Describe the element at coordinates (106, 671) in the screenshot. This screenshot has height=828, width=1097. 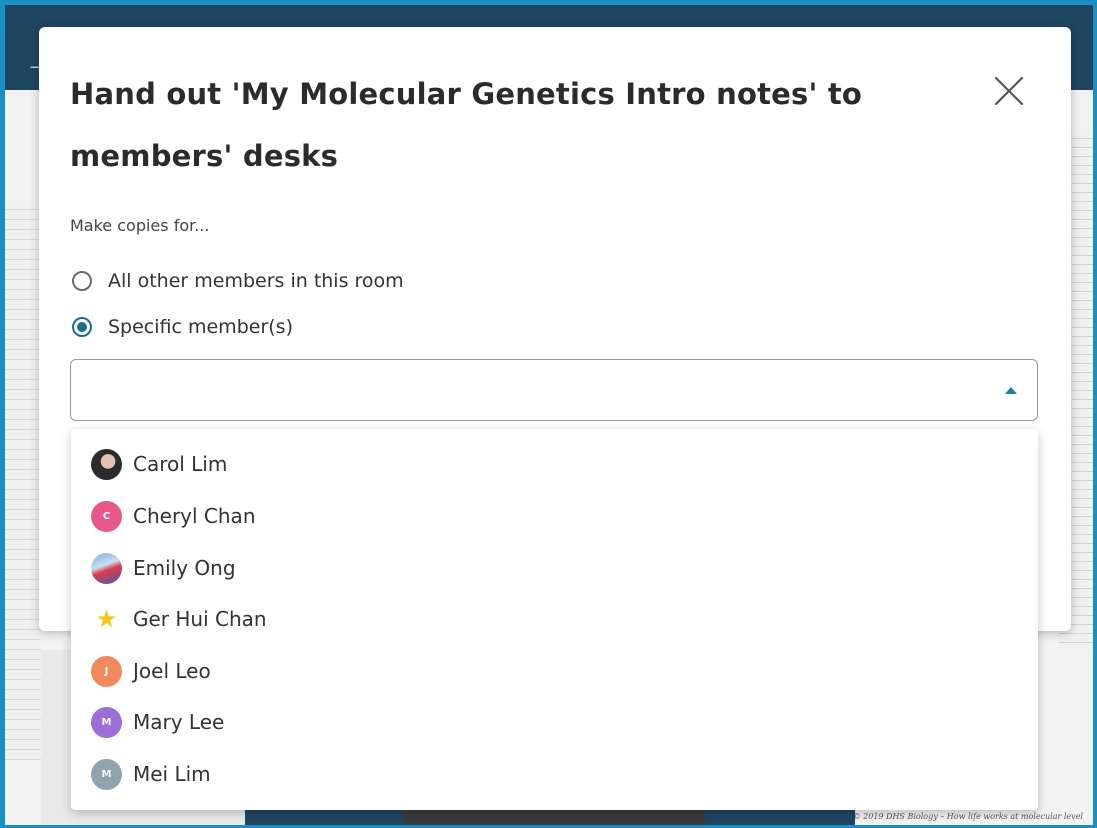
I see `avatar: J` at that location.